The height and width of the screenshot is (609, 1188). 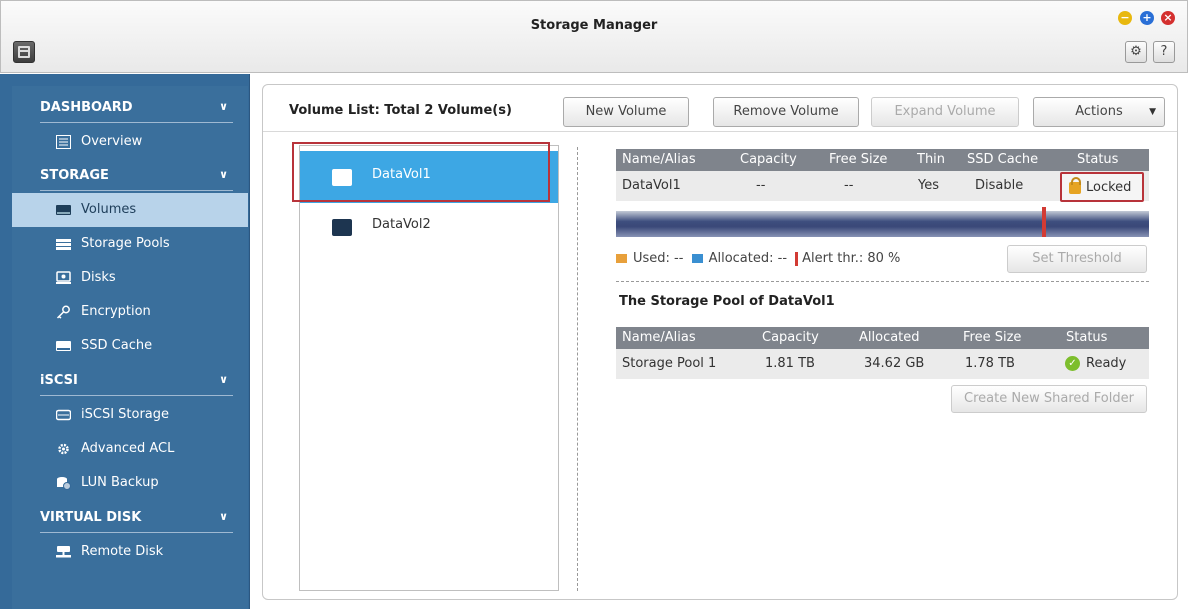 I want to click on sidebar-item-encryption: Encryption, so click(x=130, y=312).